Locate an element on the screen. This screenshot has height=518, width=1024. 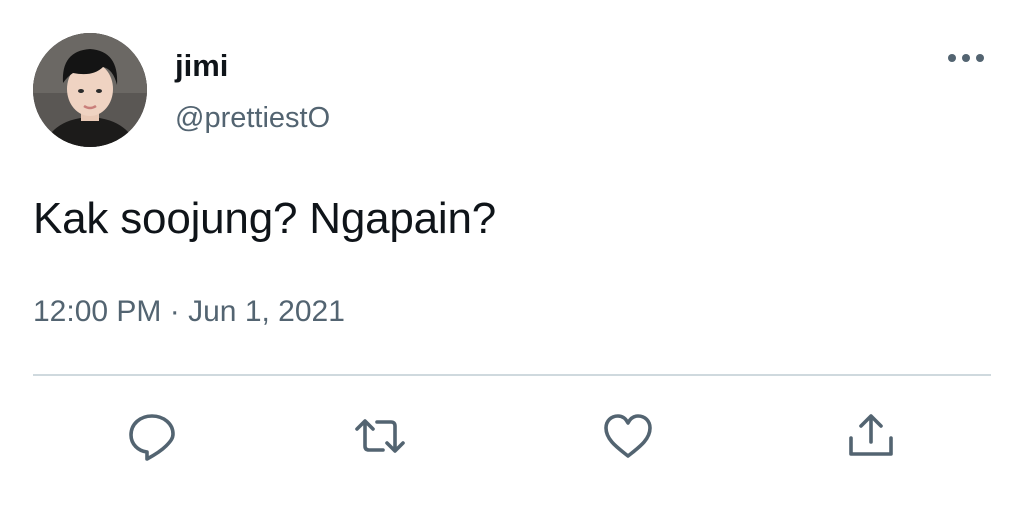
retweet-arrows-icon is located at coordinates (380, 436).